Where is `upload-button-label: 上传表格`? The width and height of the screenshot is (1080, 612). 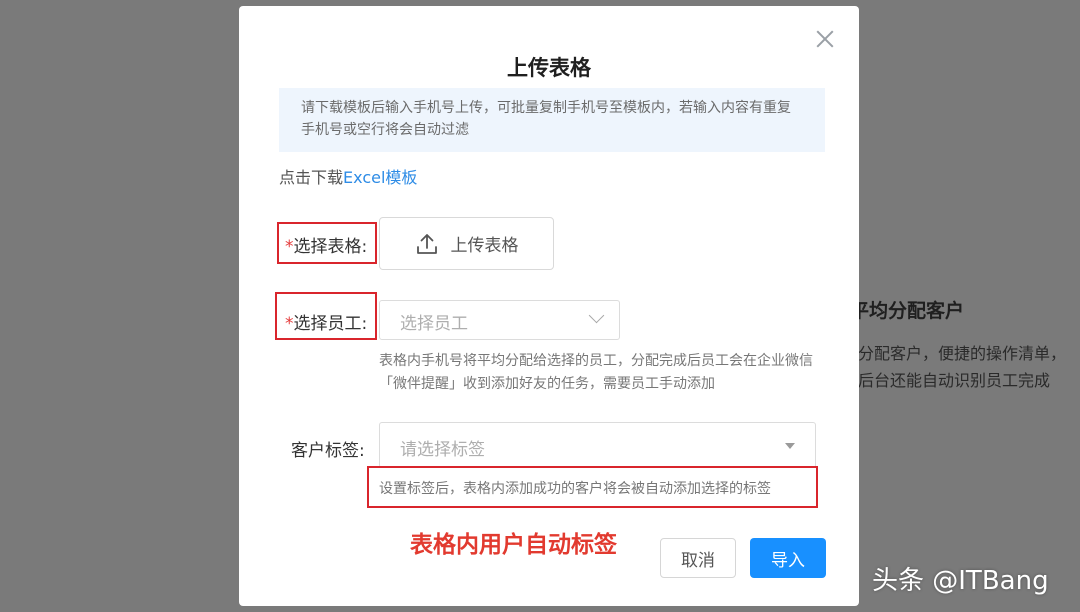 upload-button-label: 上传表格 is located at coordinates (484, 246).